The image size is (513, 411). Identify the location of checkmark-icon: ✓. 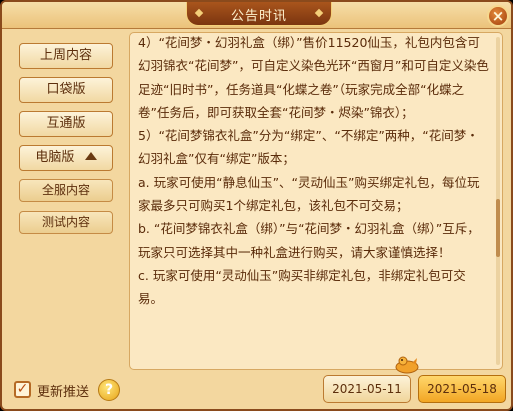
(22, 389).